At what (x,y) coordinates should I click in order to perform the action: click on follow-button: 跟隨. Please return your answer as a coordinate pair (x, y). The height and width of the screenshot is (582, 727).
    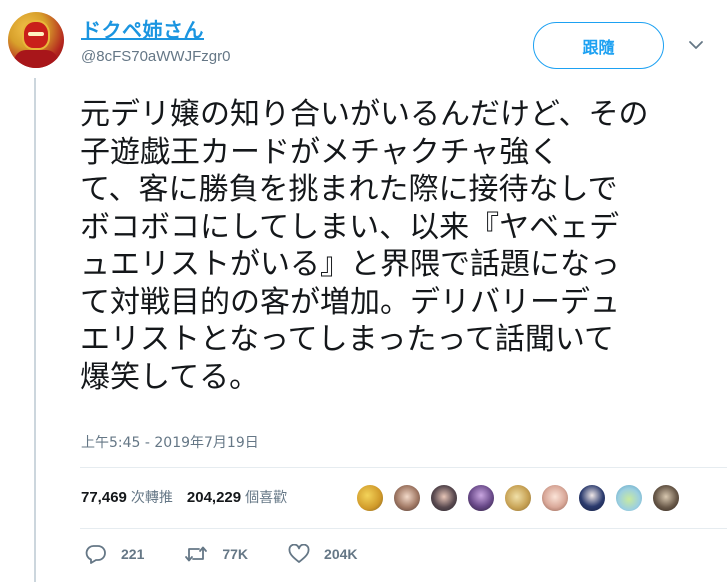
    Looking at the image, I should click on (598, 45).